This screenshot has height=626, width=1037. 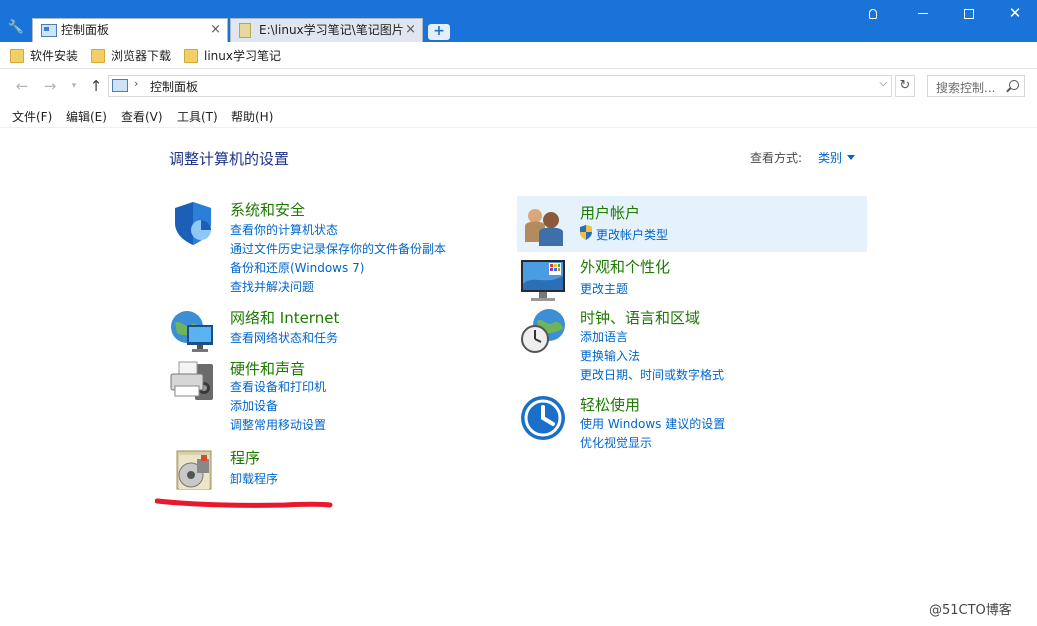 What do you see at coordinates (74, 86) in the screenshot?
I see `recent-chevron-icon: ▾` at bounding box center [74, 86].